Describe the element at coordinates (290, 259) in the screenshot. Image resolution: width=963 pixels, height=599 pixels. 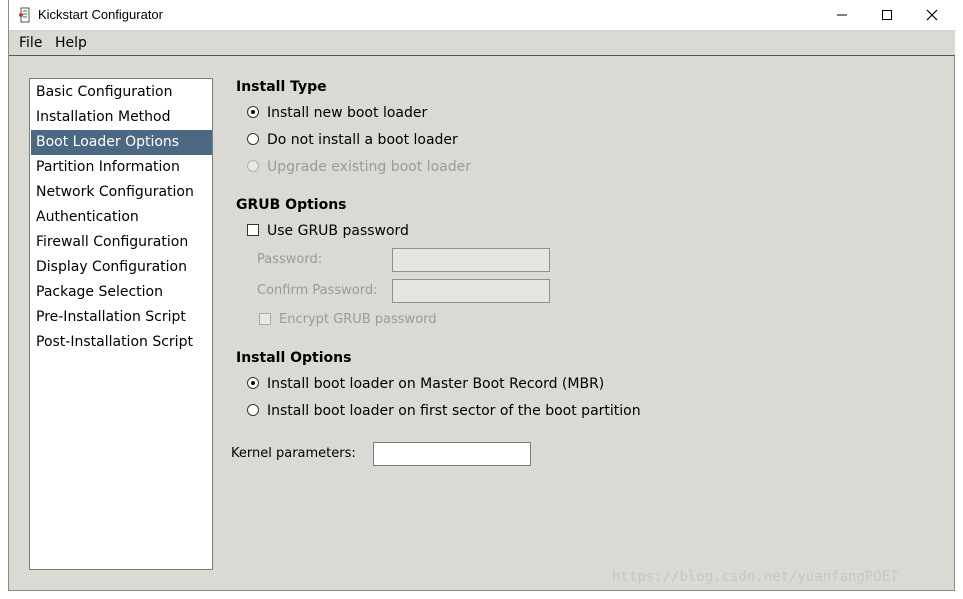
I see `password-label: Password:` at that location.